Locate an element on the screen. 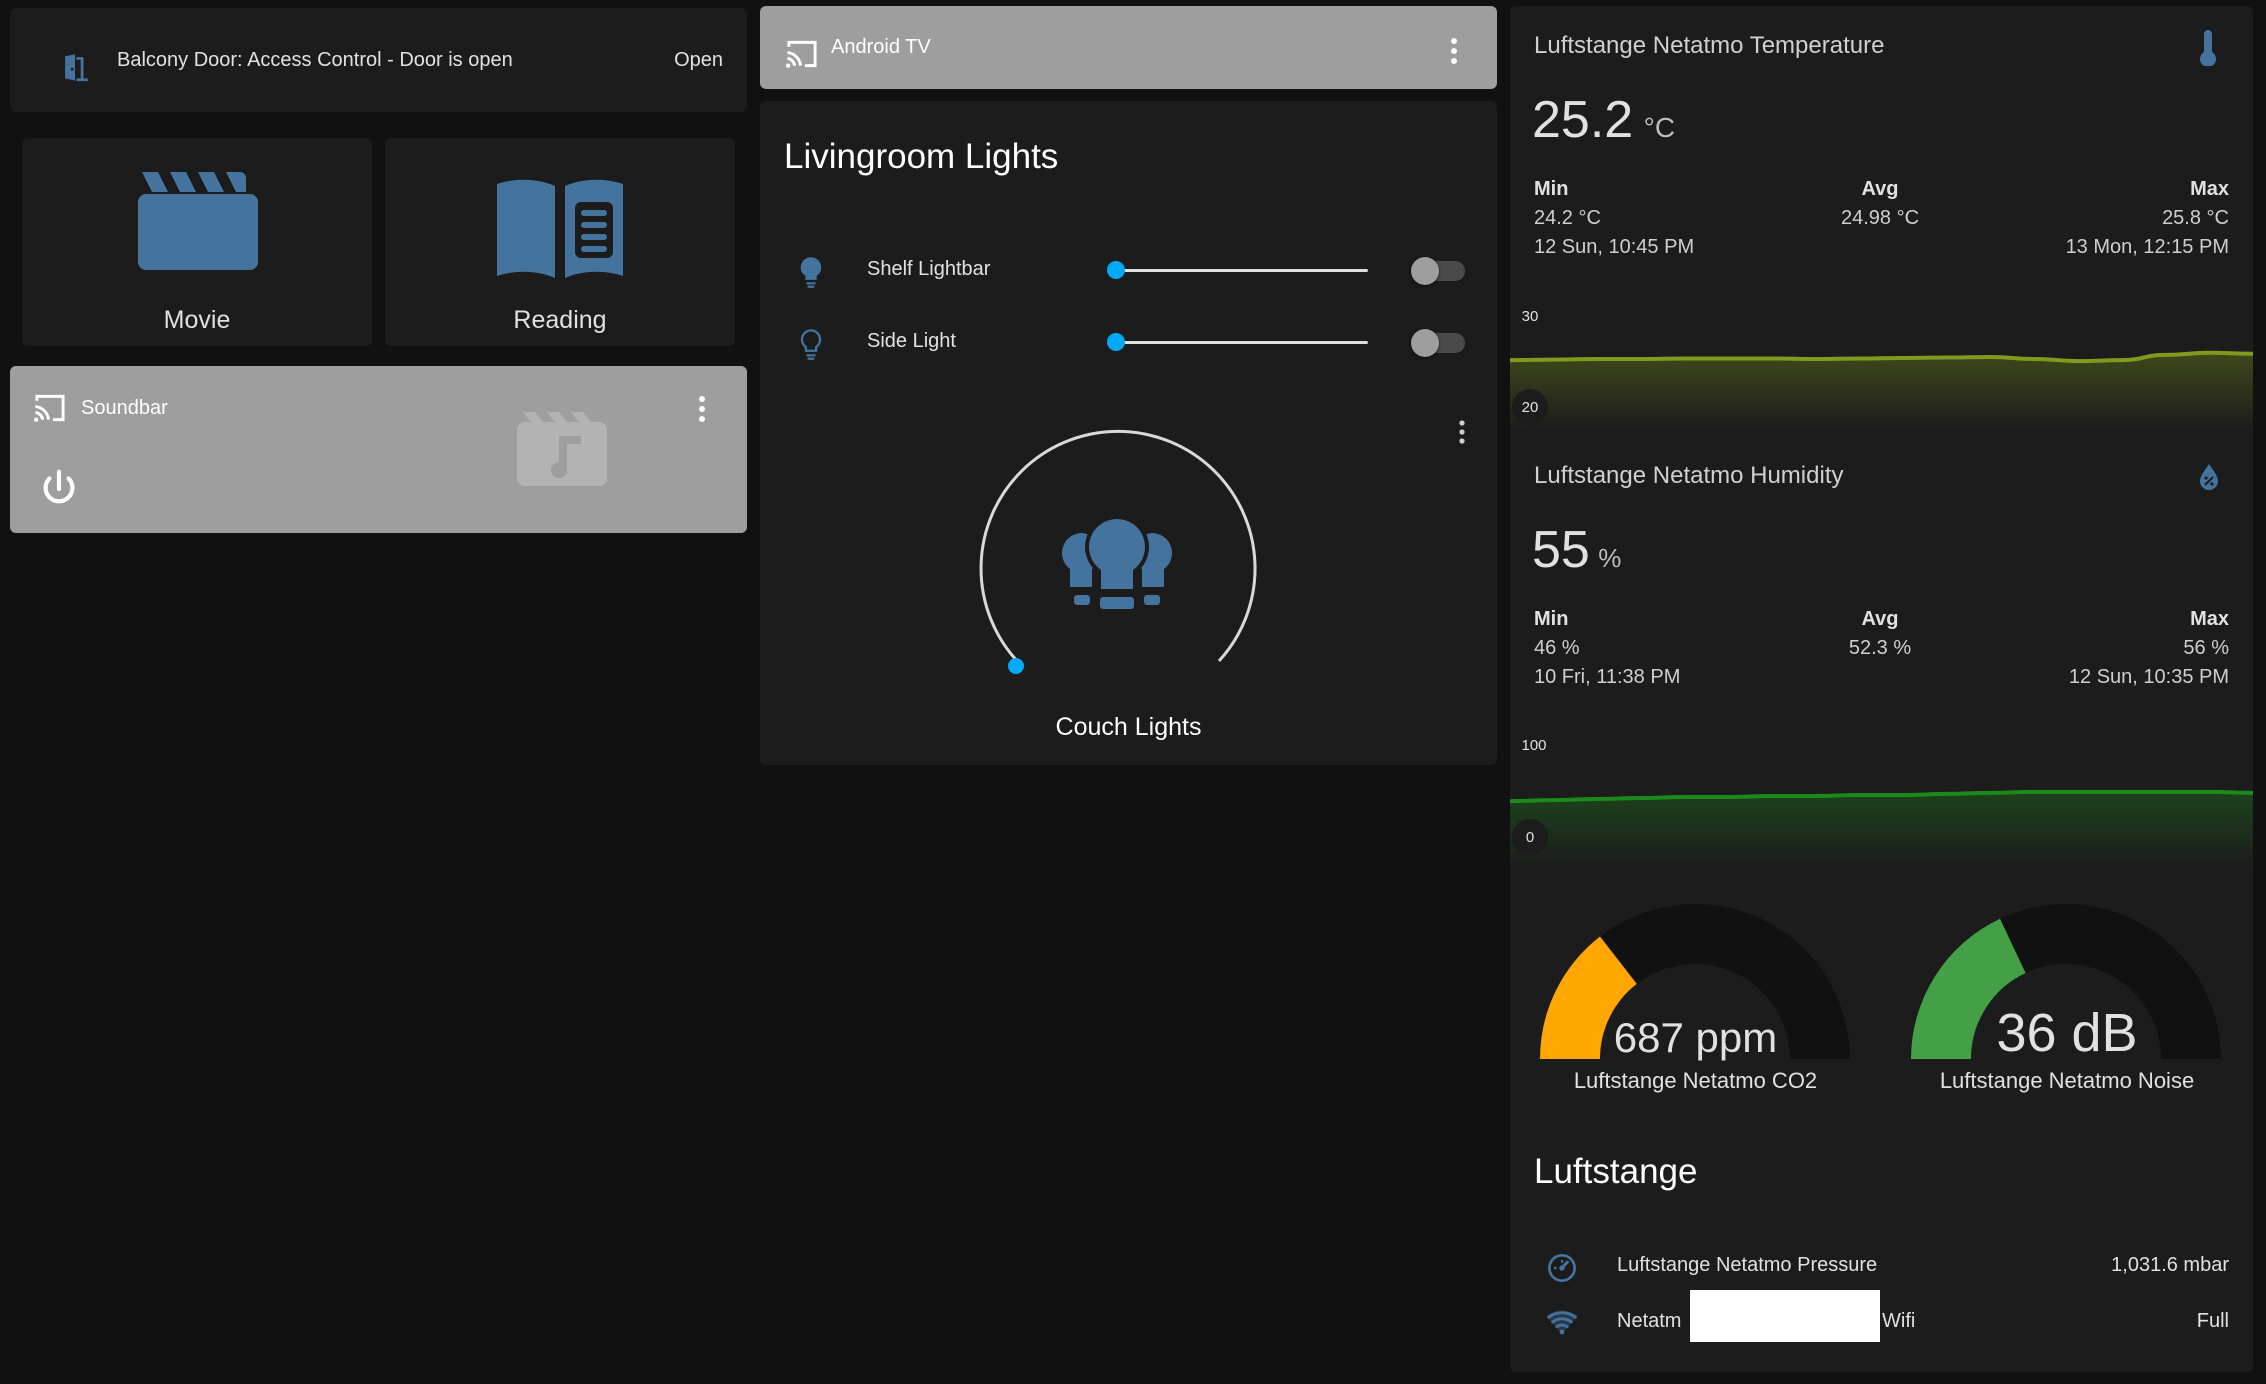 Image resolution: width=2266 pixels, height=1384 pixels. temperature-unit: °C is located at coordinates (1659, 127).